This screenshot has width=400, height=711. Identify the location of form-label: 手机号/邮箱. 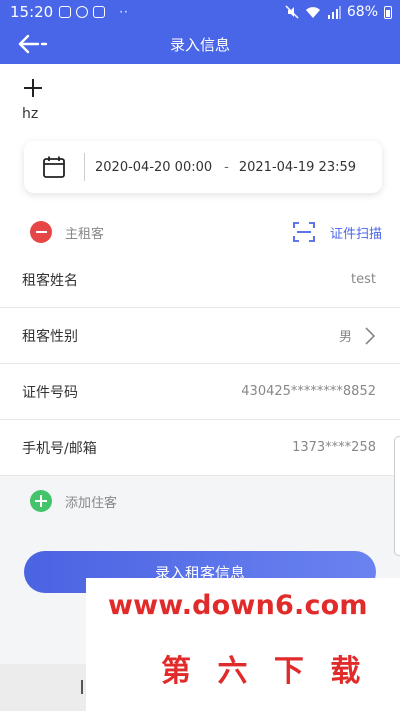
(59, 448).